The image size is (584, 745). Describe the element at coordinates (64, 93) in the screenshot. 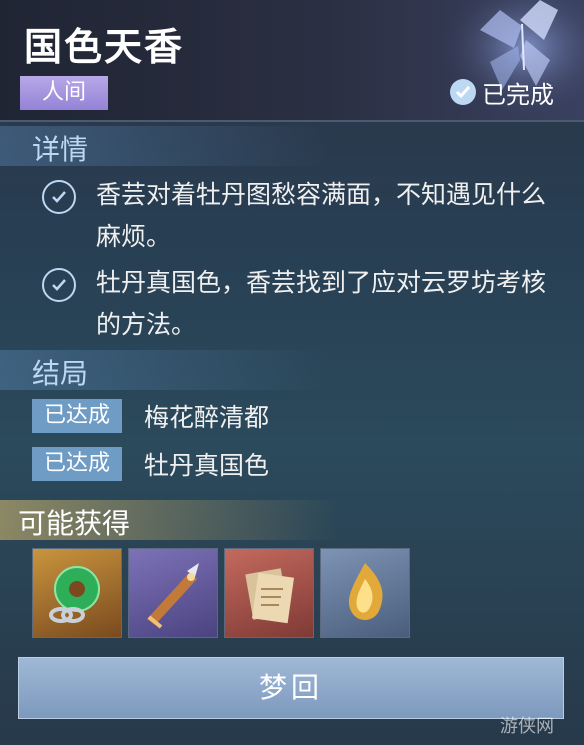

I see `realm-tag: 人间` at that location.